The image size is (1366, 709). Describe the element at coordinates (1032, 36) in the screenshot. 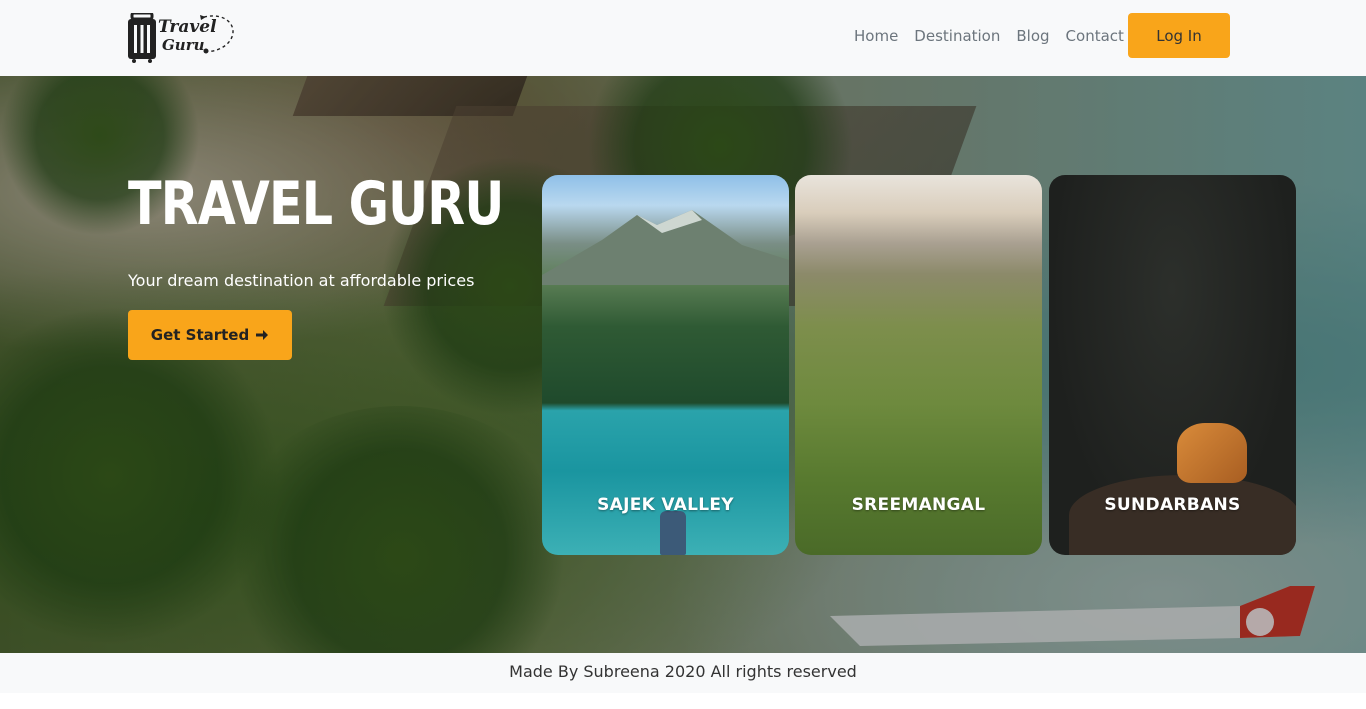

I see `nav-link-blog: Blog` at that location.